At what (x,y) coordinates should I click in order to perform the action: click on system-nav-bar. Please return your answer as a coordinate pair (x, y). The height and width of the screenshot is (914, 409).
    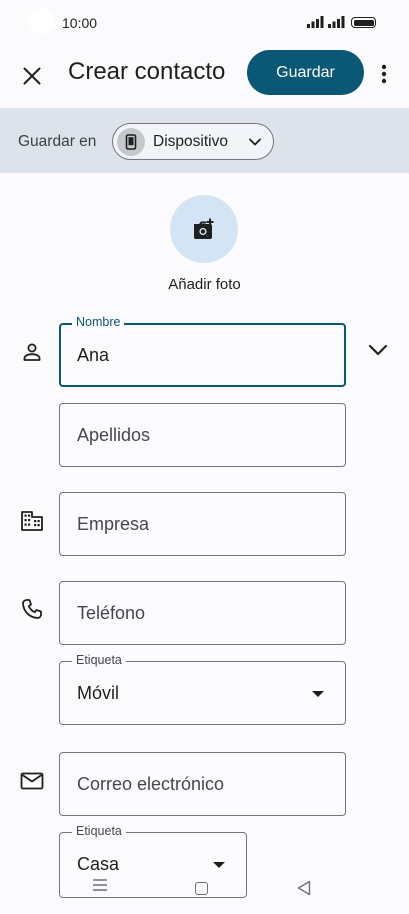
    Looking at the image, I should click on (204, 888).